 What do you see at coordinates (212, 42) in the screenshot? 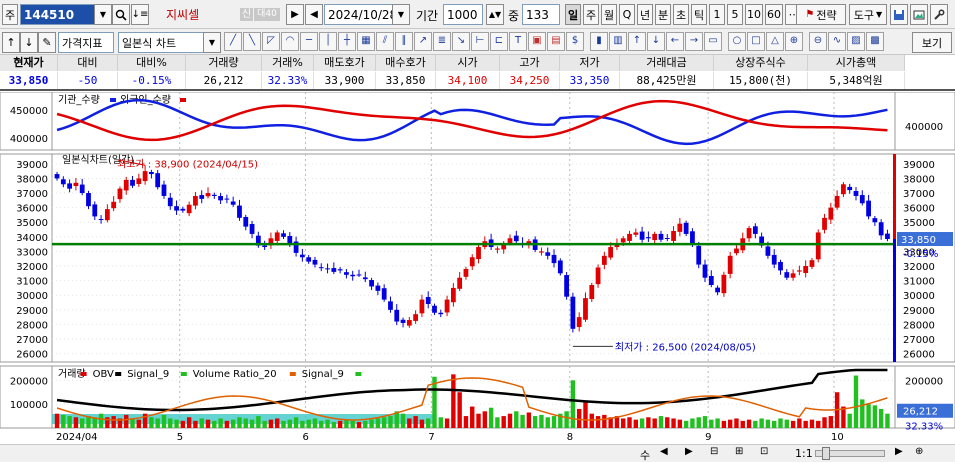
I see `chart-type-dropdown-icon: ▼` at bounding box center [212, 42].